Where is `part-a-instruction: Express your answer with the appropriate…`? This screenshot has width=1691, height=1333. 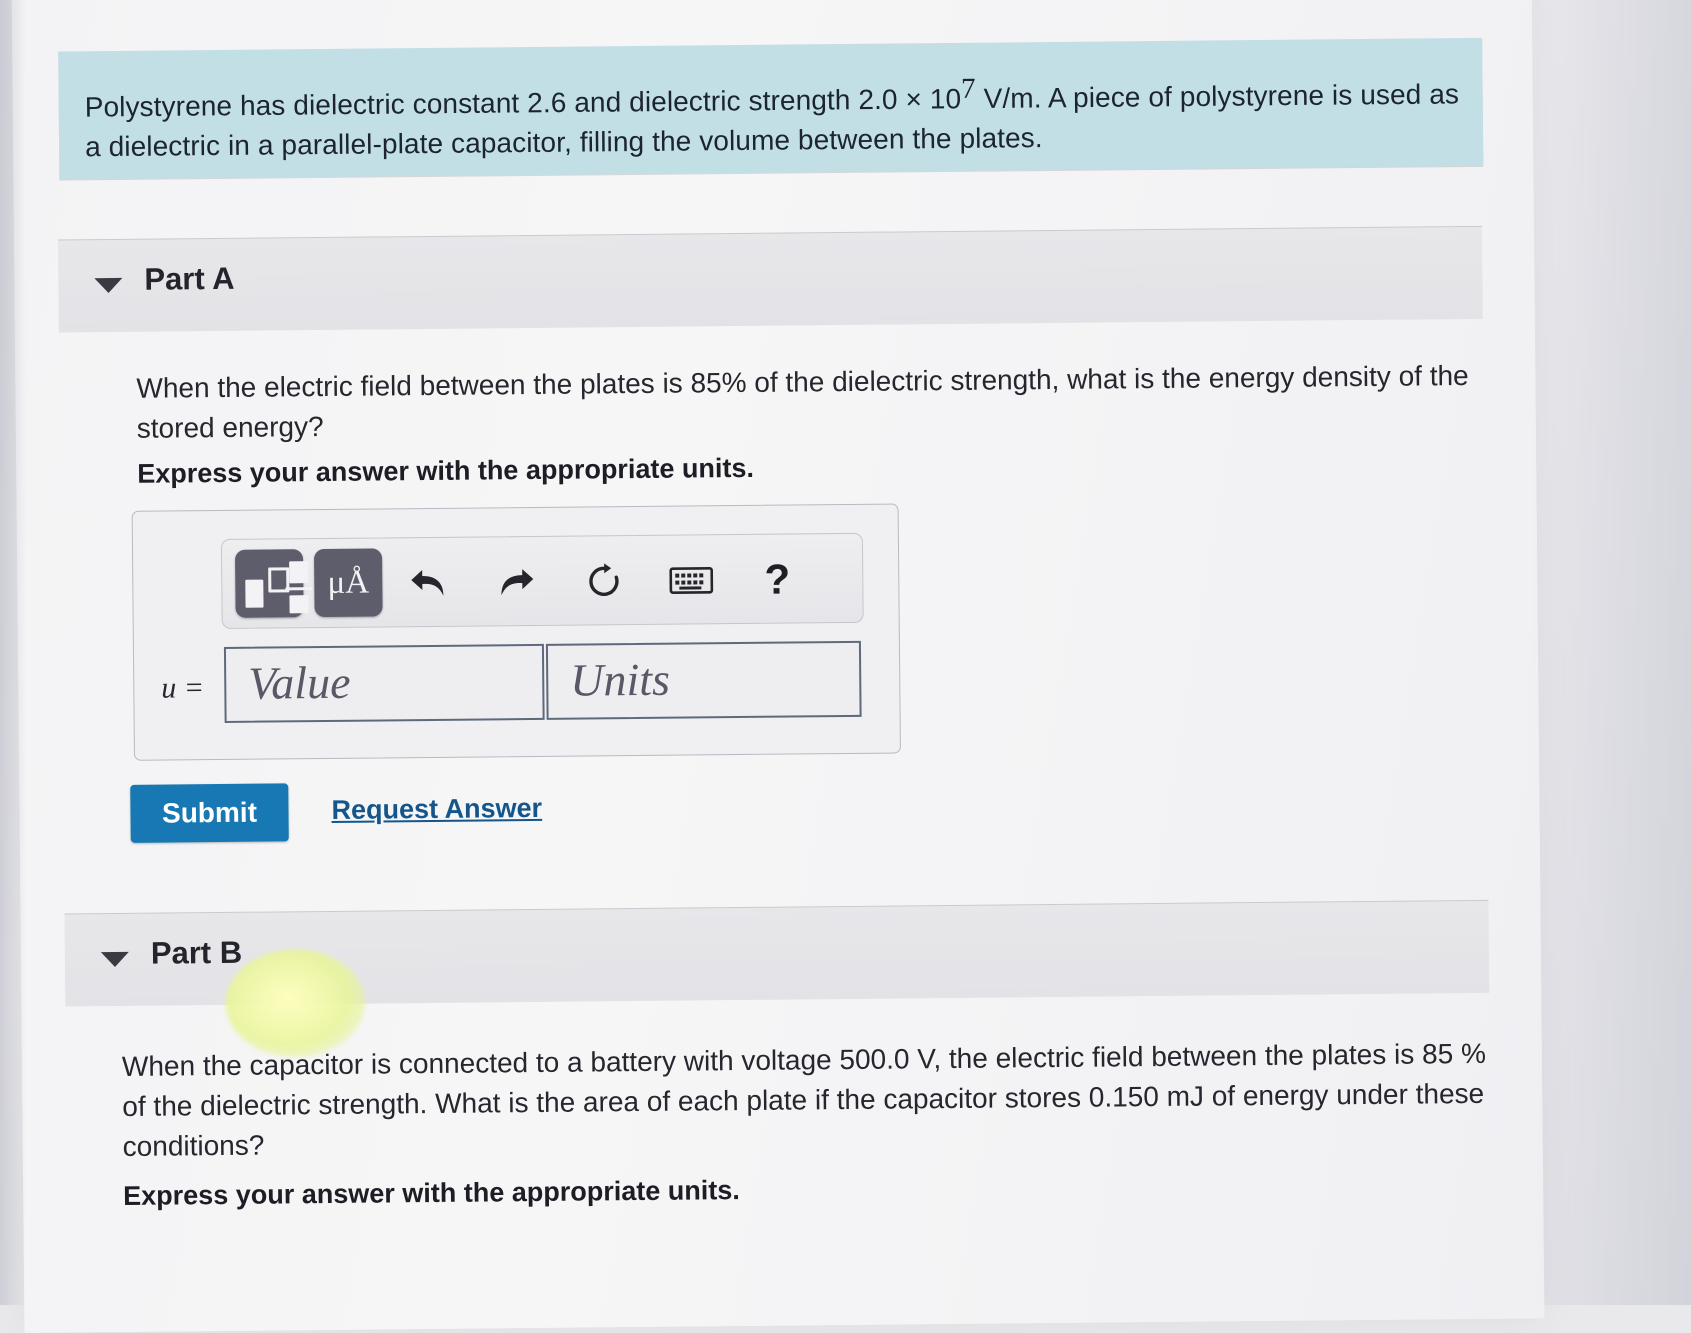
part-a-instruction: Express your answer with the appropriate… is located at coordinates (446, 470).